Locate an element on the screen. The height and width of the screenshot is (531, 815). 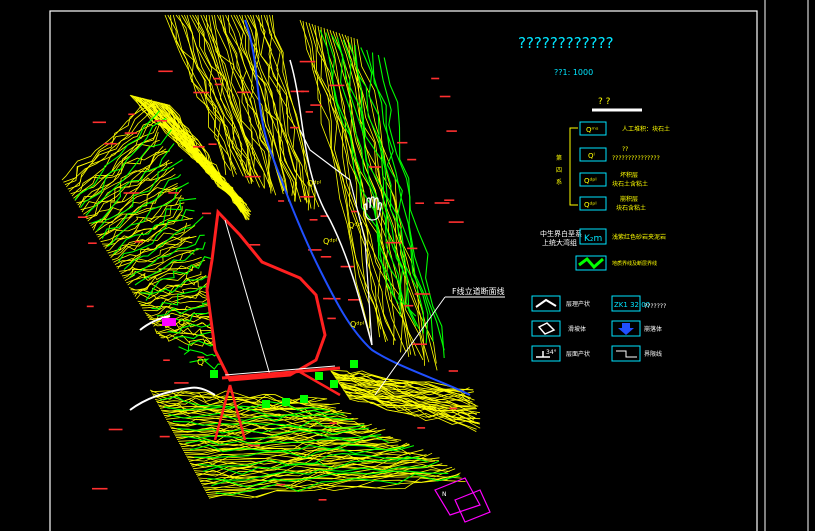
drawing-title: ???????????? is located at coordinates (566, 43).